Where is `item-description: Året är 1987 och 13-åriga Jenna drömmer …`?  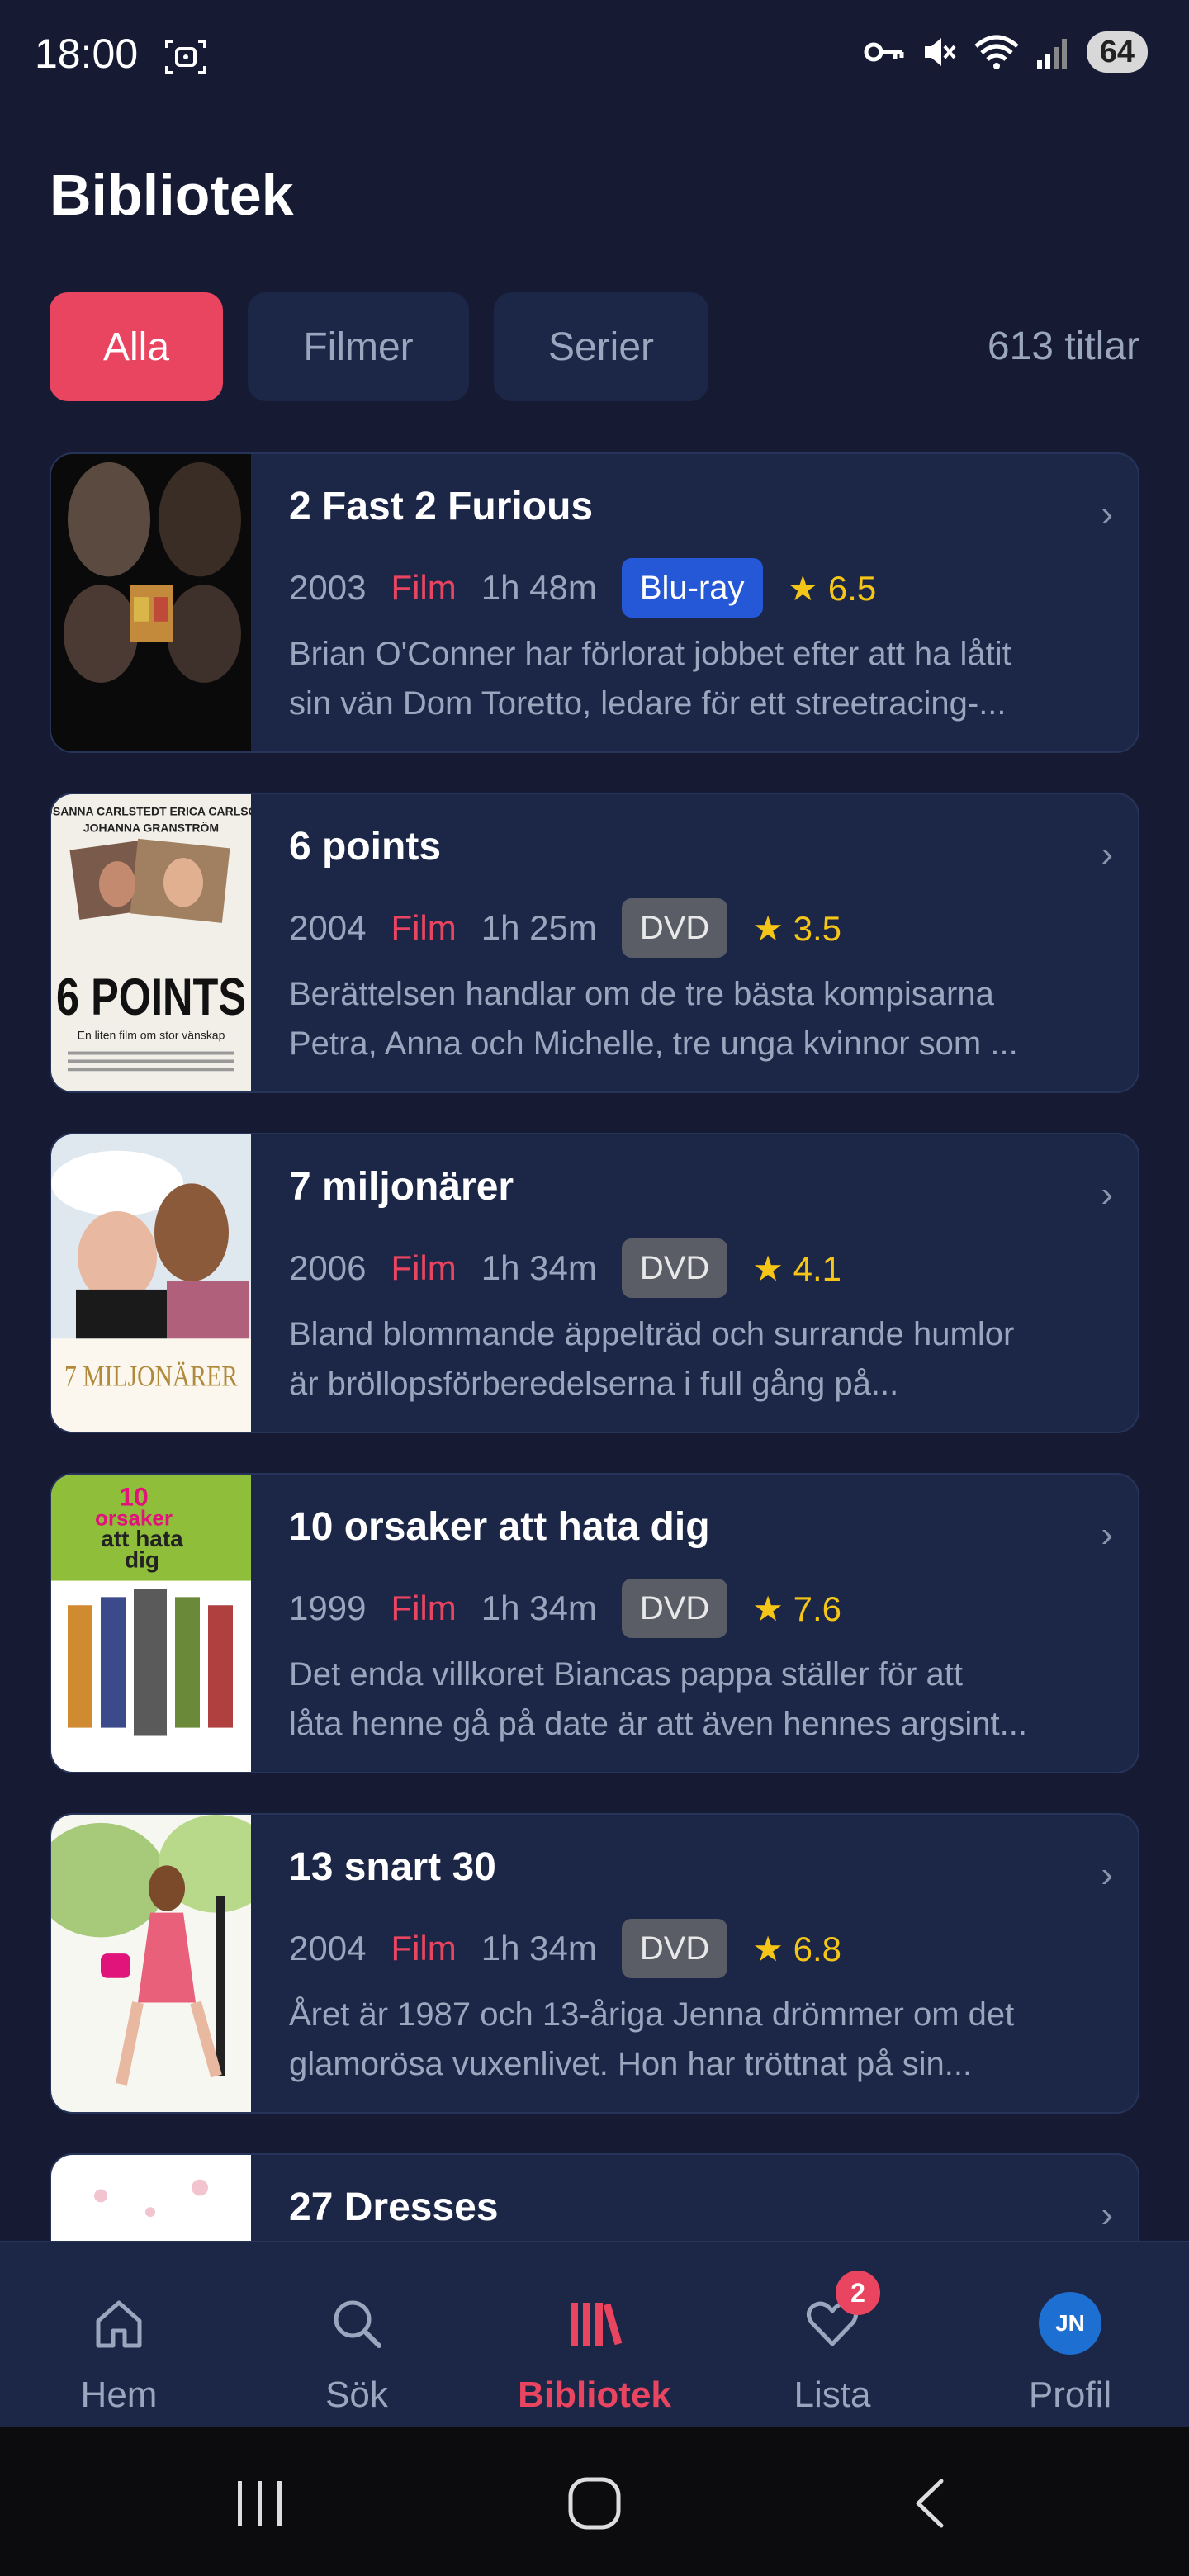 item-description: Året är 1987 och 13-åriga Jenna drömmer … is located at coordinates (702, 2039).